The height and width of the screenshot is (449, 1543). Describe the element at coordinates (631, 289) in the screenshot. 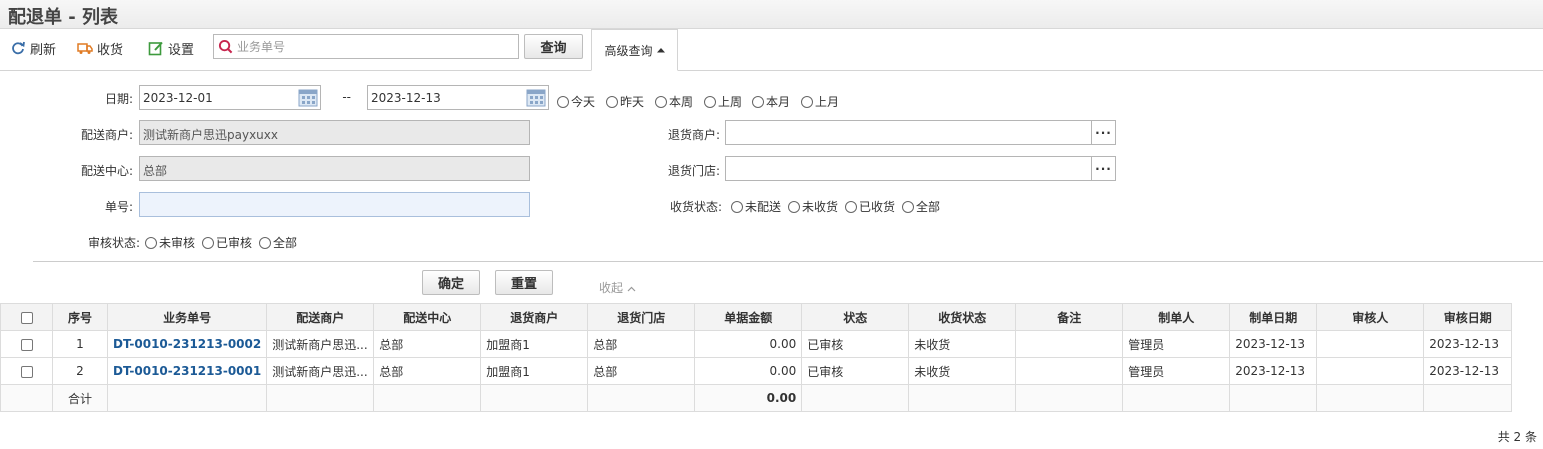

I see `chevron-up-icon` at that location.